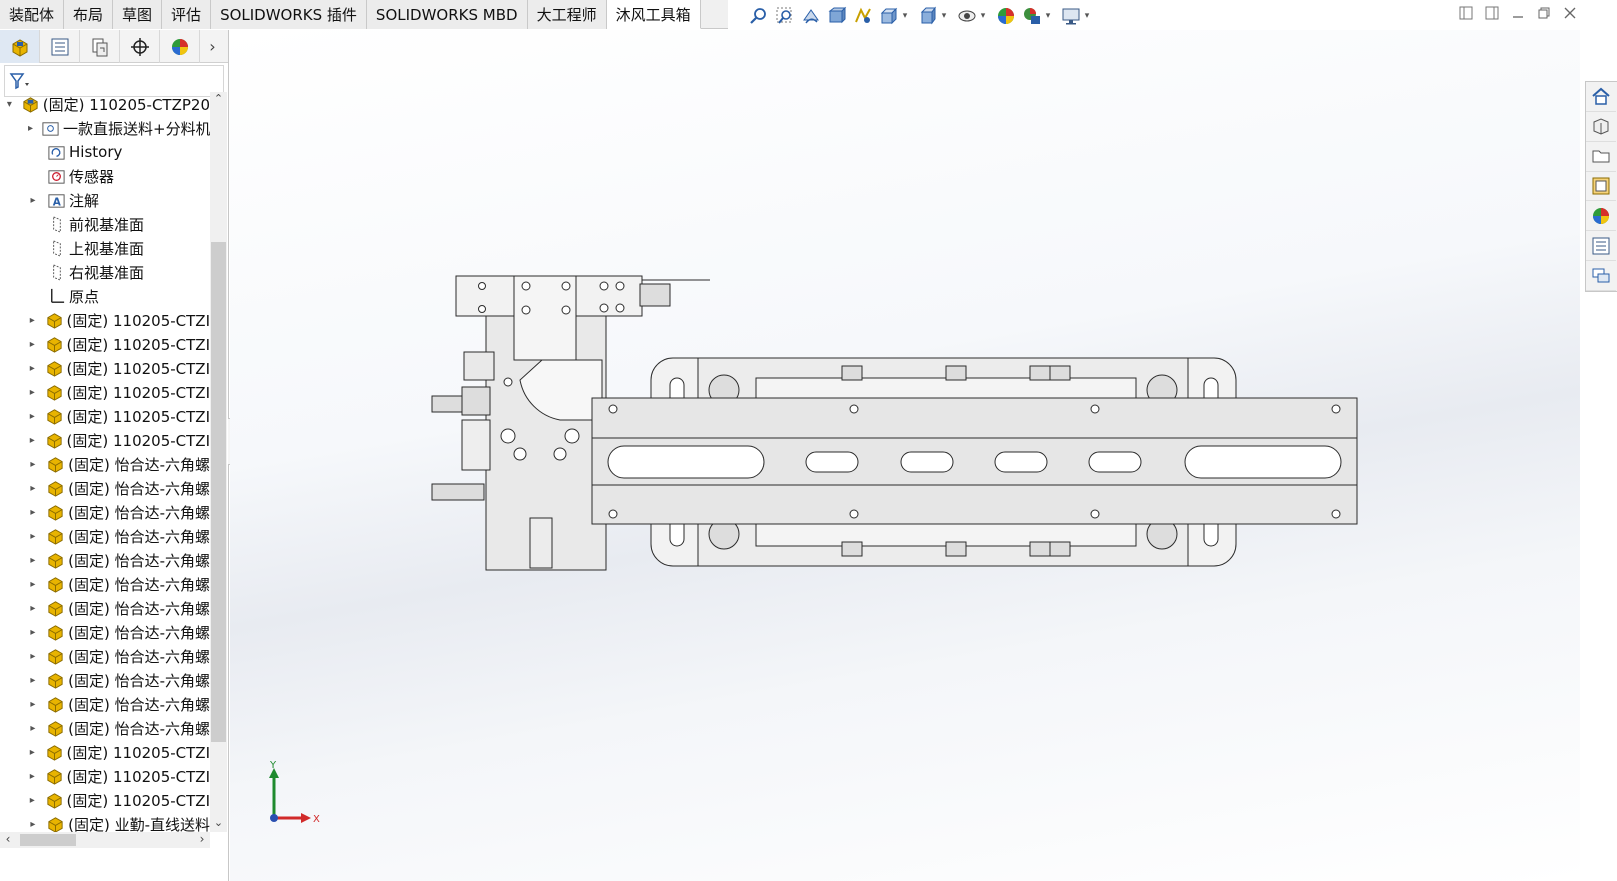 The width and height of the screenshot is (1617, 881). I want to click on dimxpert-icon, so click(140, 46).